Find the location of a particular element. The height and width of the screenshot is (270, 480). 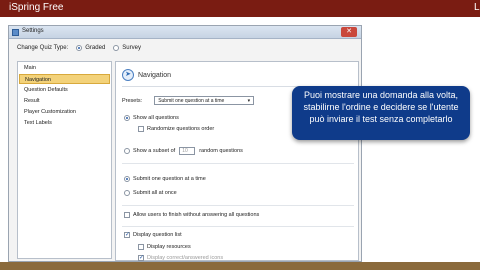

randomize-checkbox is located at coordinates (141, 129).